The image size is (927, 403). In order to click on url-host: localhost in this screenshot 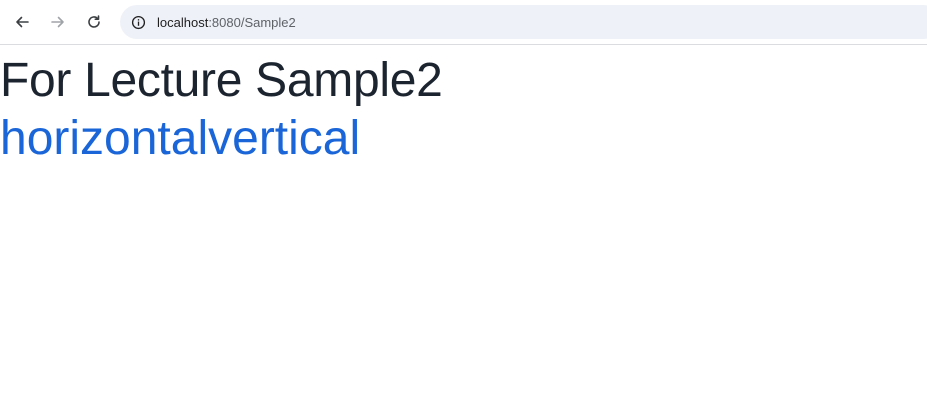, I will do `click(183, 22)`.